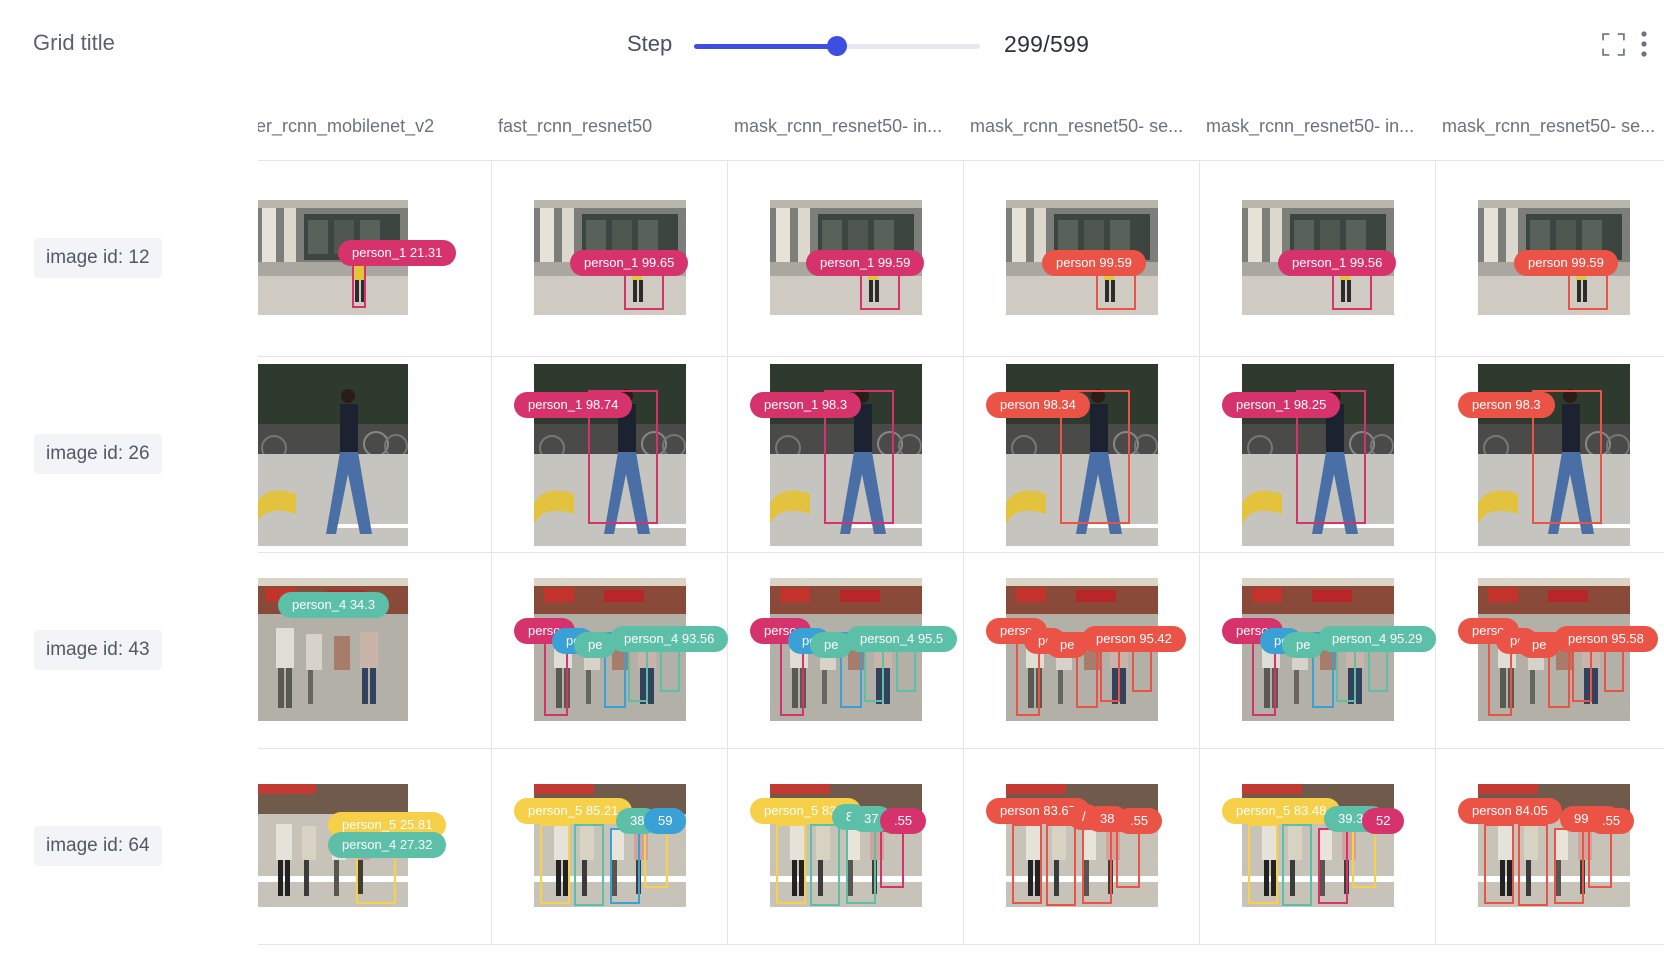 This screenshot has width=1664, height=980. Describe the element at coordinates (573, 405) in the screenshot. I see `detection-label: person_1 98.74` at that location.